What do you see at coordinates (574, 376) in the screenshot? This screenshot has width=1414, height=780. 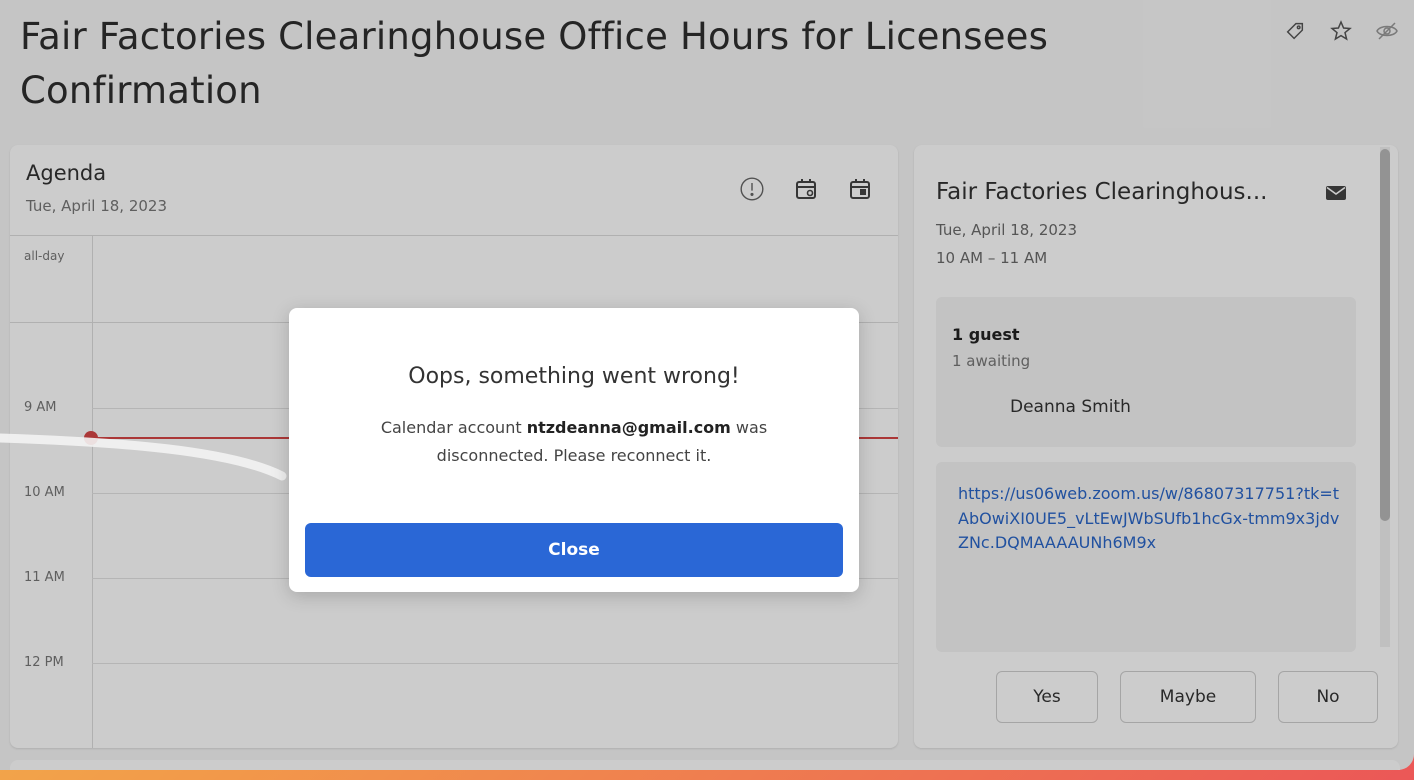 I see `dialog-heading: Oops, something went wrong!` at bounding box center [574, 376].